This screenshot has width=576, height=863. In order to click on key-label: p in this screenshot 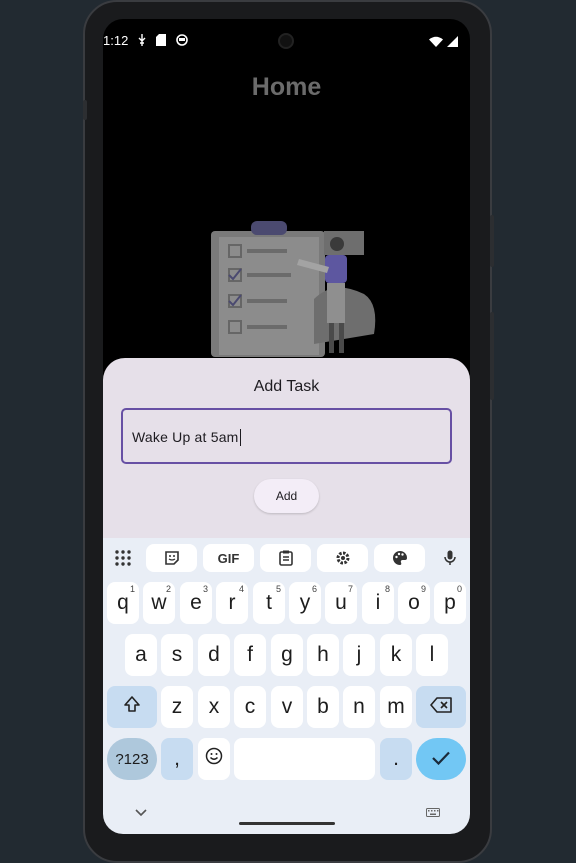, I will do `click(450, 602)`.